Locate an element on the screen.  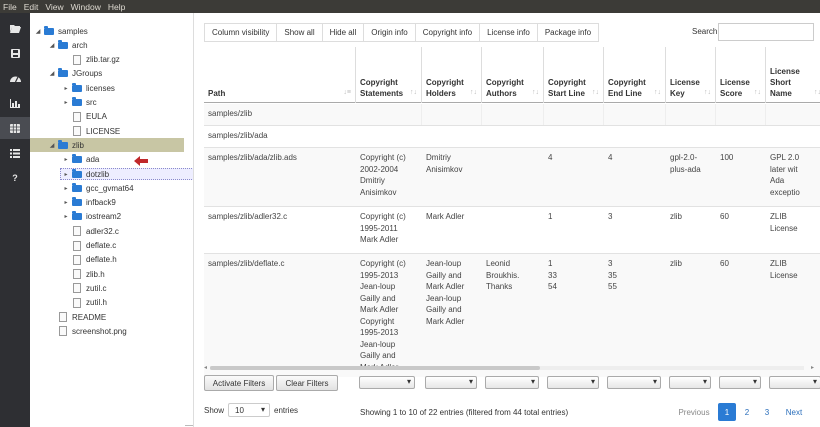
tree-node: ◢ zlib is located at coordinates (107, 145).